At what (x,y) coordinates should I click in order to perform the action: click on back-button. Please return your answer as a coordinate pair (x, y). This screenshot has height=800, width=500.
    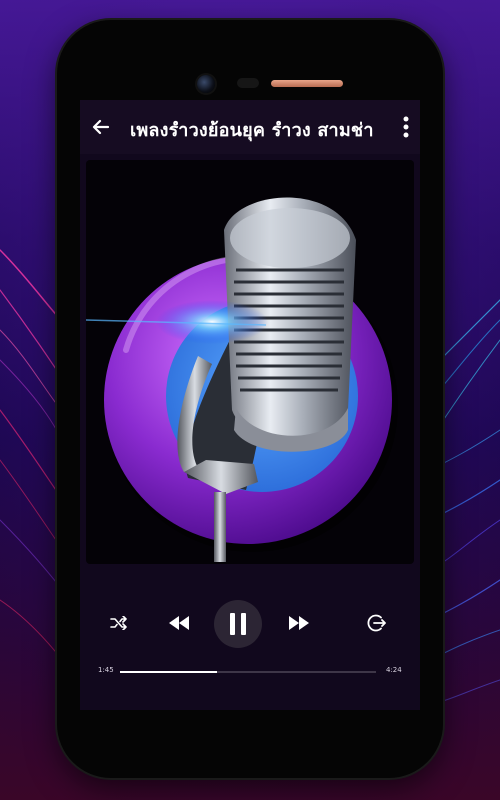
    Looking at the image, I should click on (101, 127).